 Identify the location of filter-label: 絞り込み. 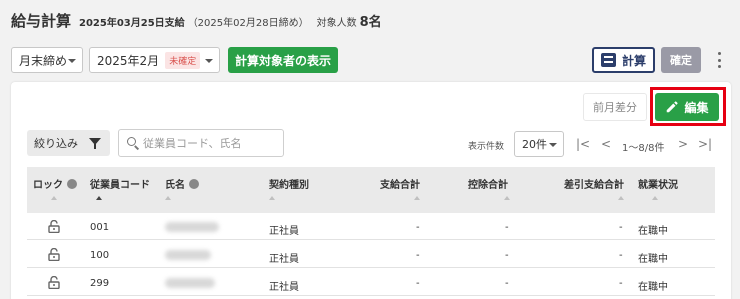
(56, 143).